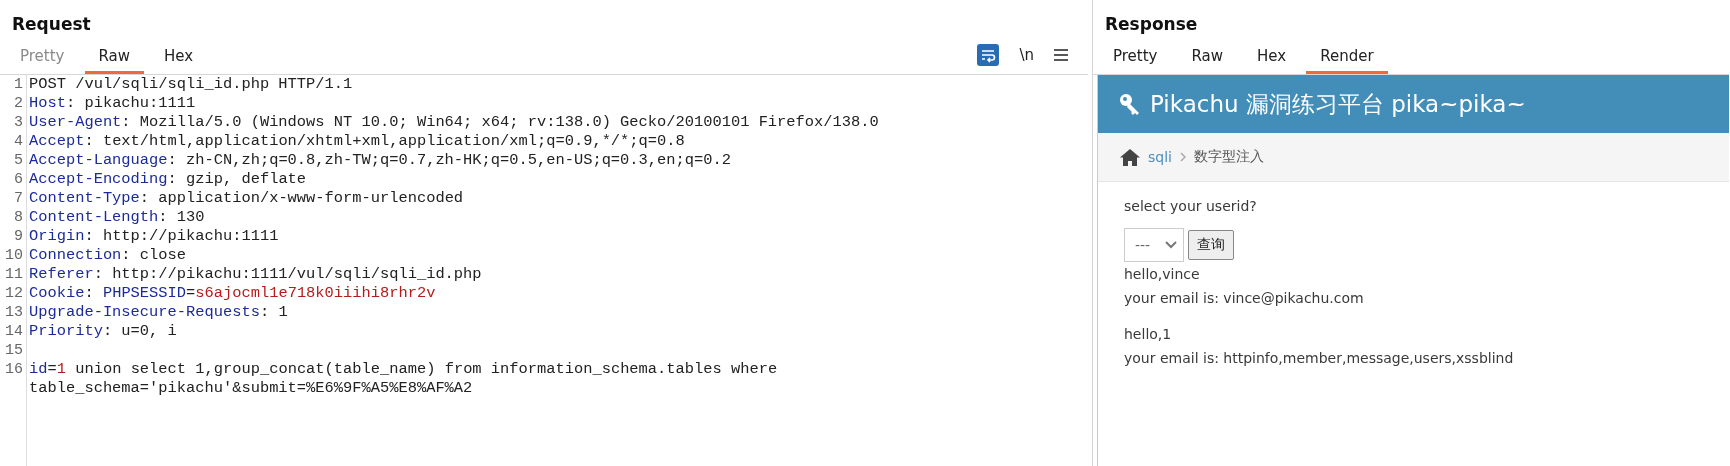 This screenshot has height=466, width=1730. I want to click on breadcrumb-current: 数字型注入, so click(1228, 157).